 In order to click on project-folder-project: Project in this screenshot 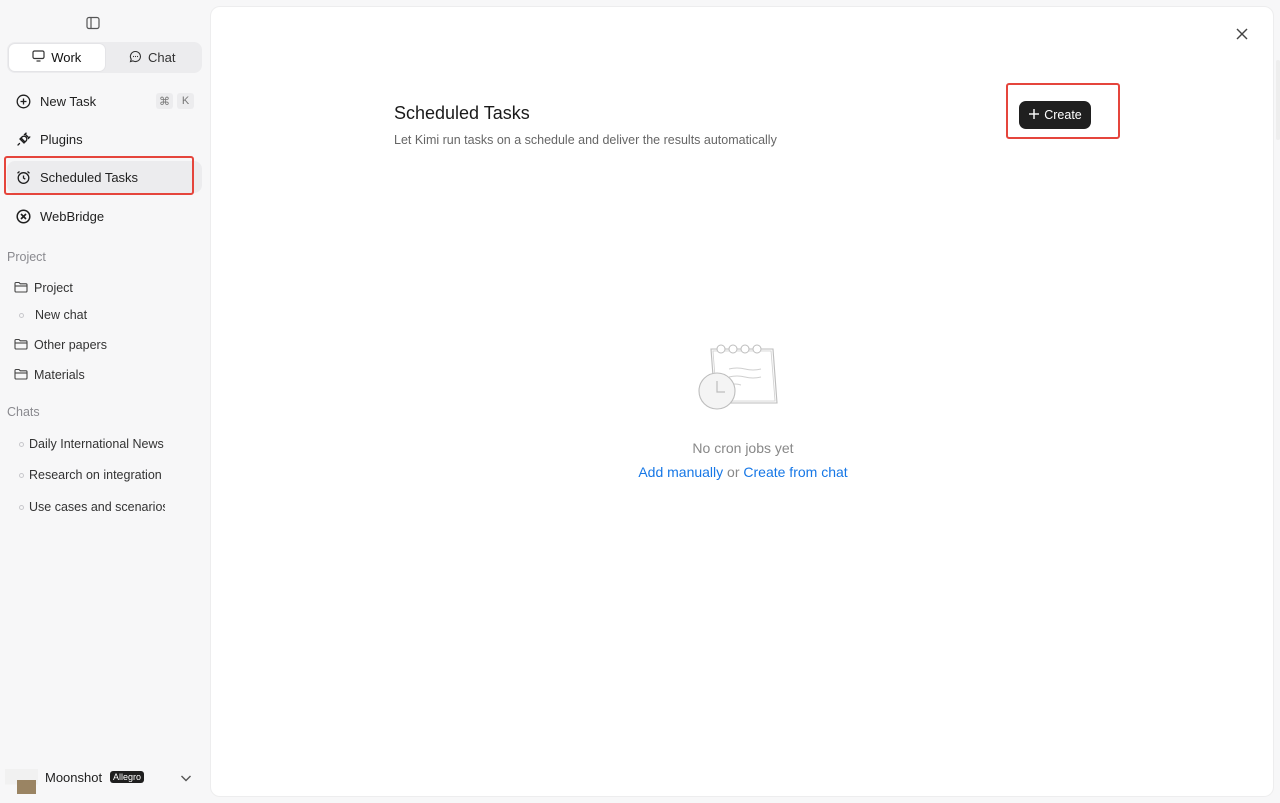, I will do `click(104, 288)`.